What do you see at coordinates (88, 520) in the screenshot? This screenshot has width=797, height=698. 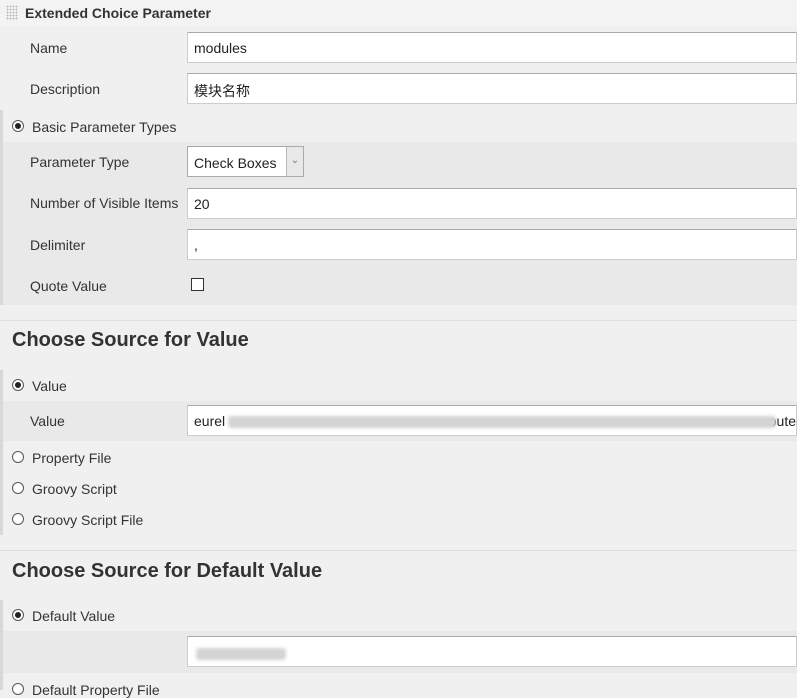 I see `groovy-script-file-label: Groovy Script File` at bounding box center [88, 520].